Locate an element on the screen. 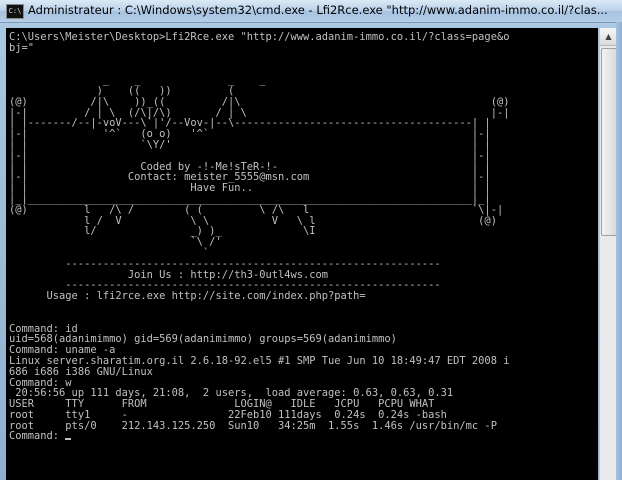 This screenshot has width=622, height=480. cmd-icon: C:\ is located at coordinates (15, 11).